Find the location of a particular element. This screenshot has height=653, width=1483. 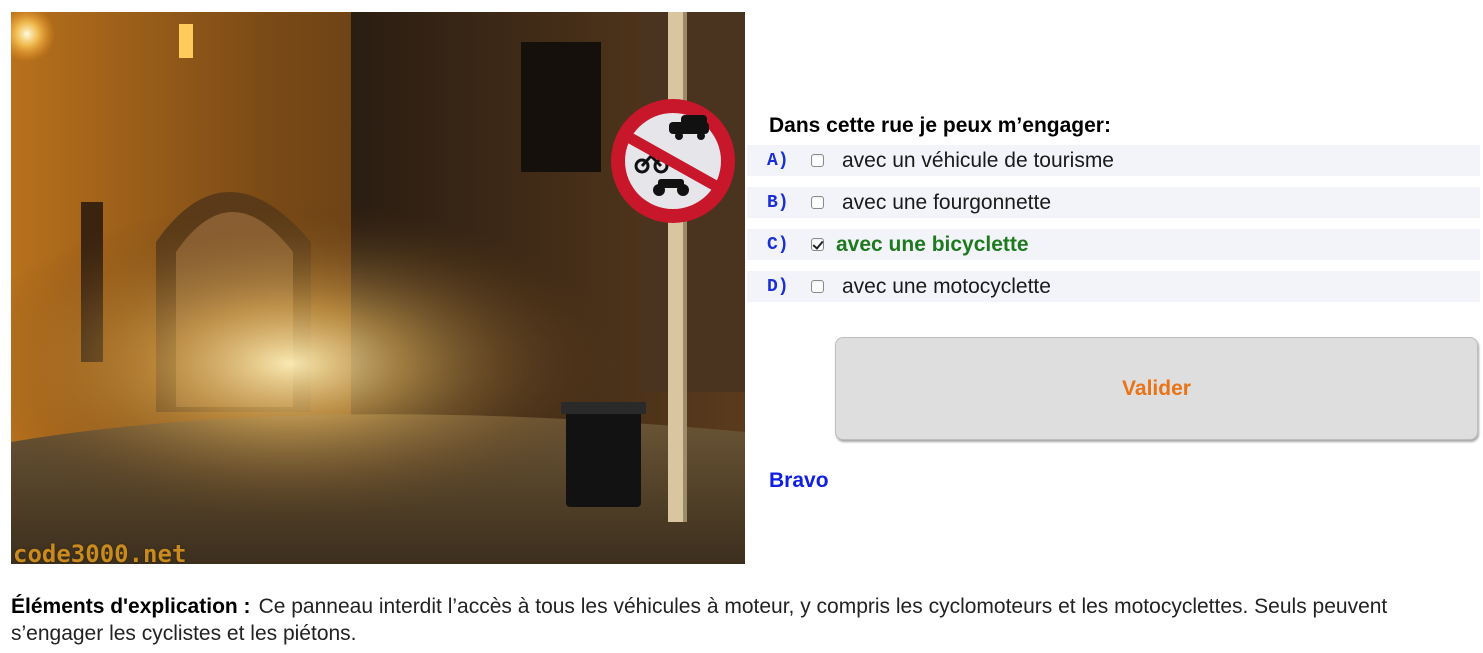

answer-option-a: A) avec un véhicule de tourisme is located at coordinates (1113, 160).